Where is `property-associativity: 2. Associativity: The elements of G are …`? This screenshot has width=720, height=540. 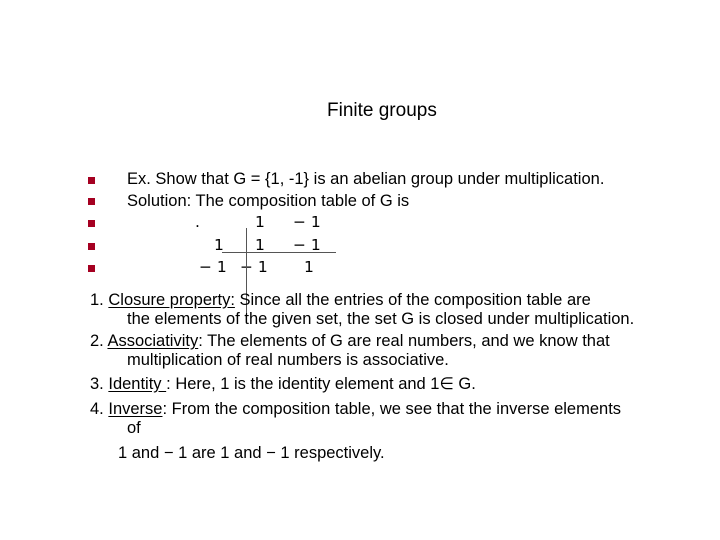 property-associativity: 2. Associativity: The elements of G are … is located at coordinates (350, 341).